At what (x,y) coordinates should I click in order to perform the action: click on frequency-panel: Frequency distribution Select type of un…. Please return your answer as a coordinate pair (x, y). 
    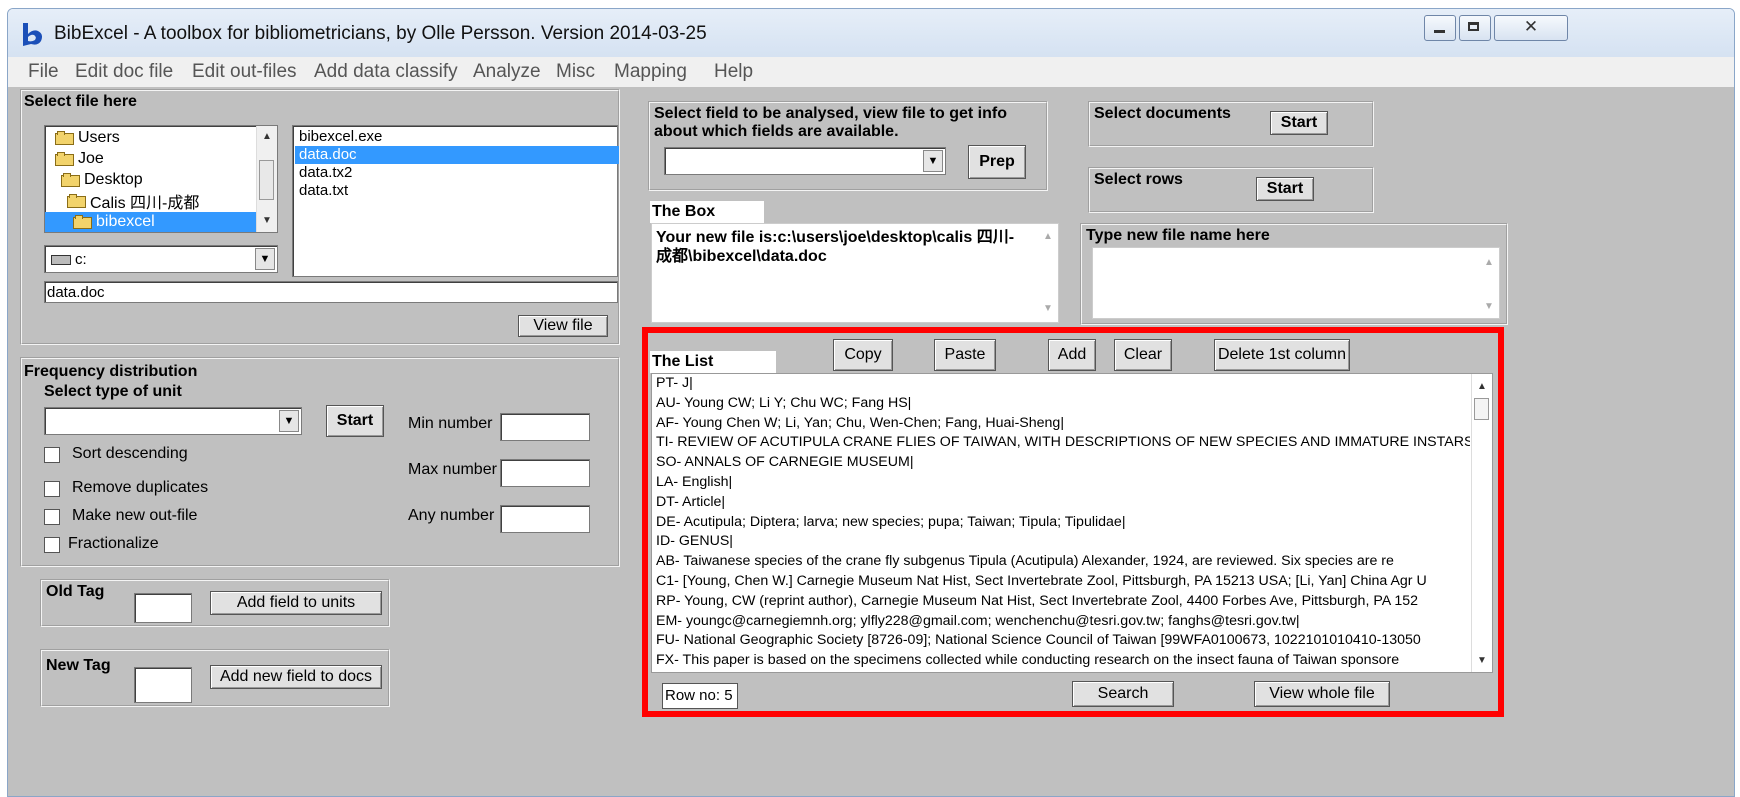
    Looking at the image, I should click on (320, 462).